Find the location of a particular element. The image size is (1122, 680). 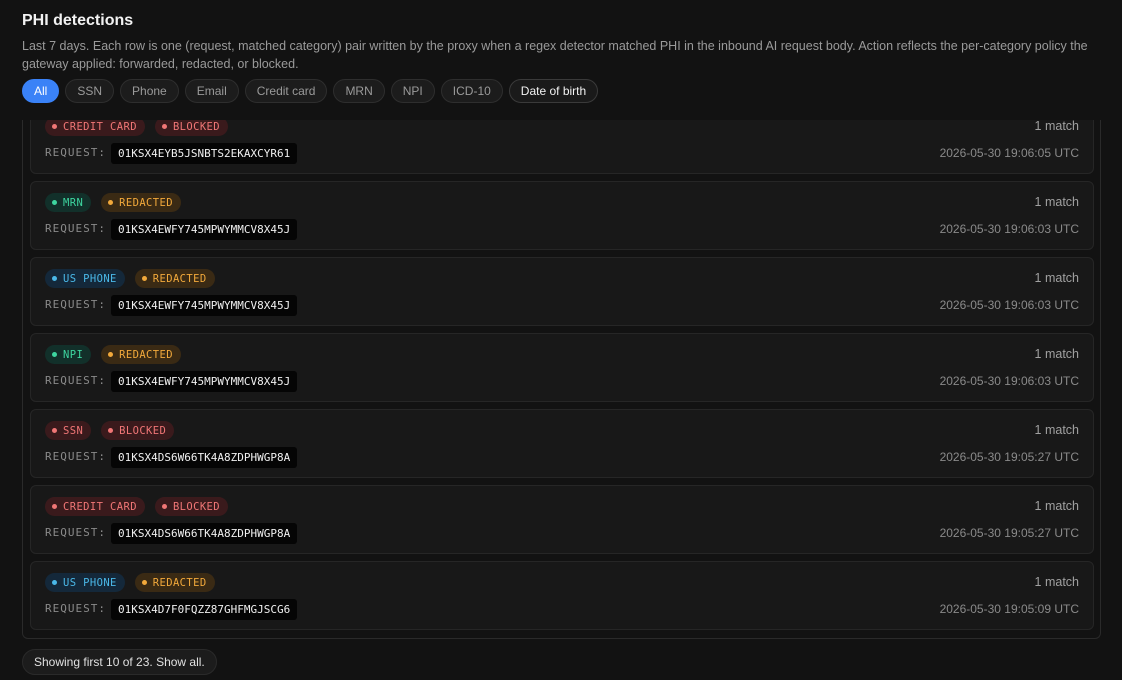

category-badge: MRN is located at coordinates (68, 202).